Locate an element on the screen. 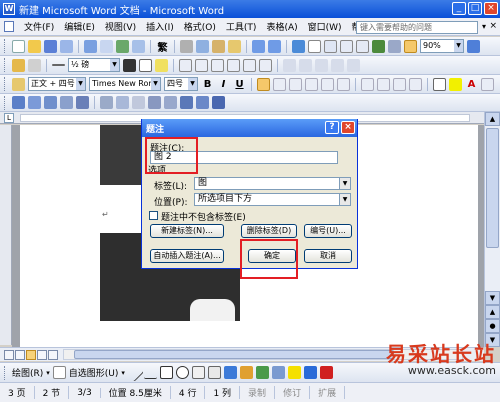 This screenshot has width=500, height=402. border-color-icon is located at coordinates (129, 65).